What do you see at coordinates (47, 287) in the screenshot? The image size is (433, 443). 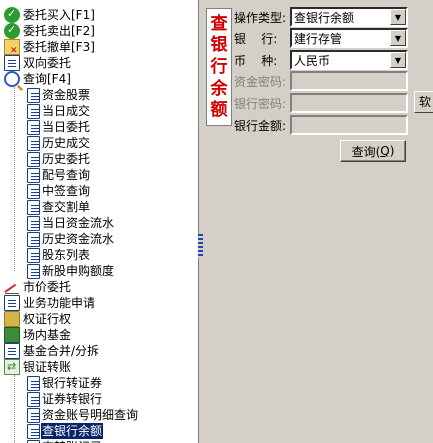 I see `tree-item-label: 市价委托` at bounding box center [47, 287].